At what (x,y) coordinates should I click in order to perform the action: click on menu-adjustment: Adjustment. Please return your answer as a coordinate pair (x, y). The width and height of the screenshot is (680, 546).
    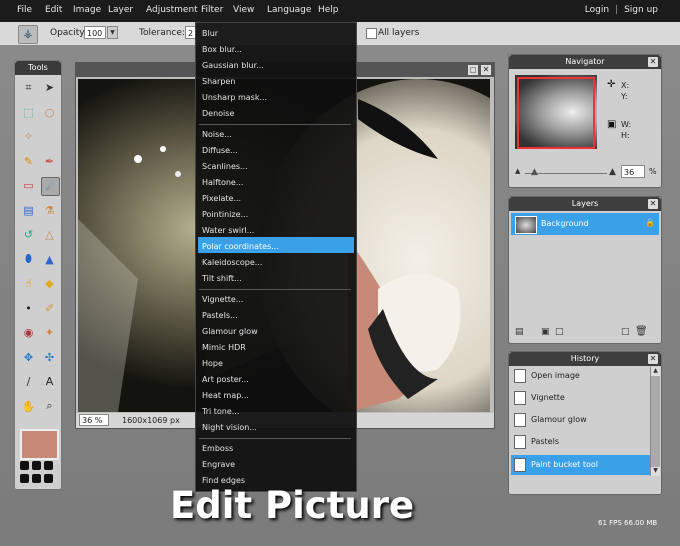
    Looking at the image, I should click on (172, 10).